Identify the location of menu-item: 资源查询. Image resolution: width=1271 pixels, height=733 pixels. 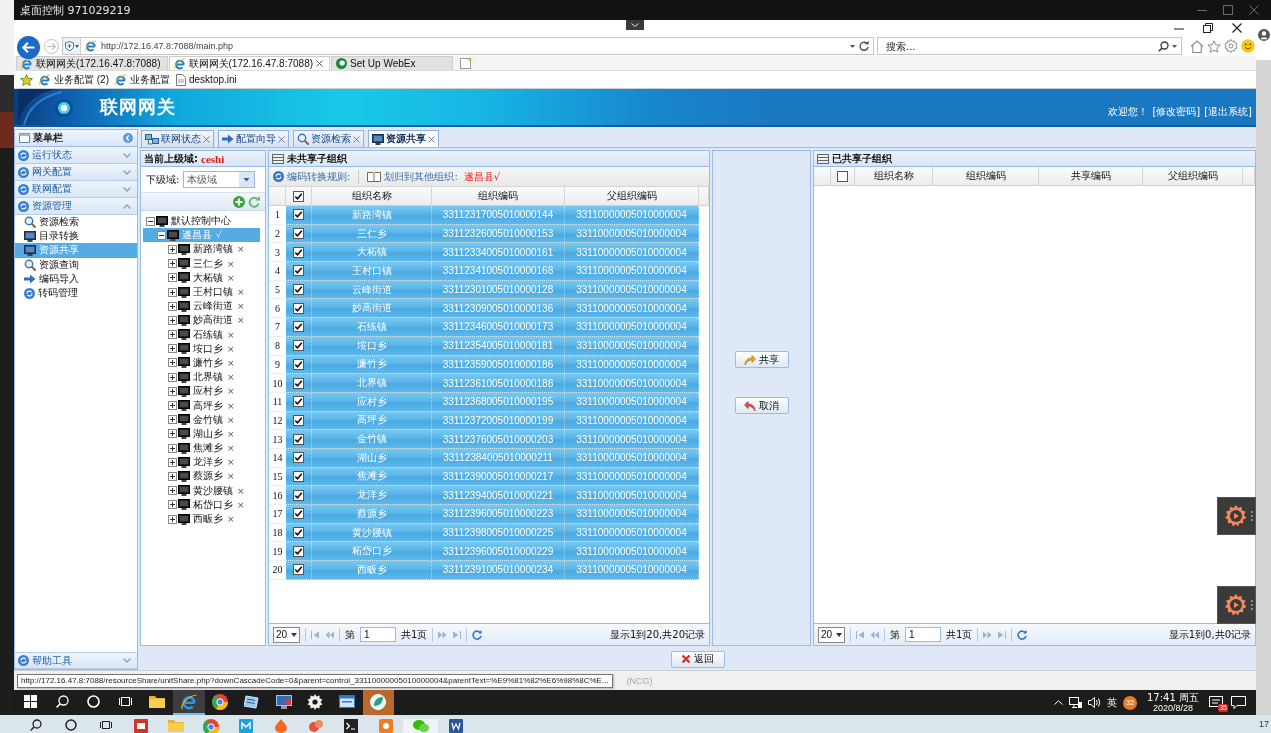
(76, 264).